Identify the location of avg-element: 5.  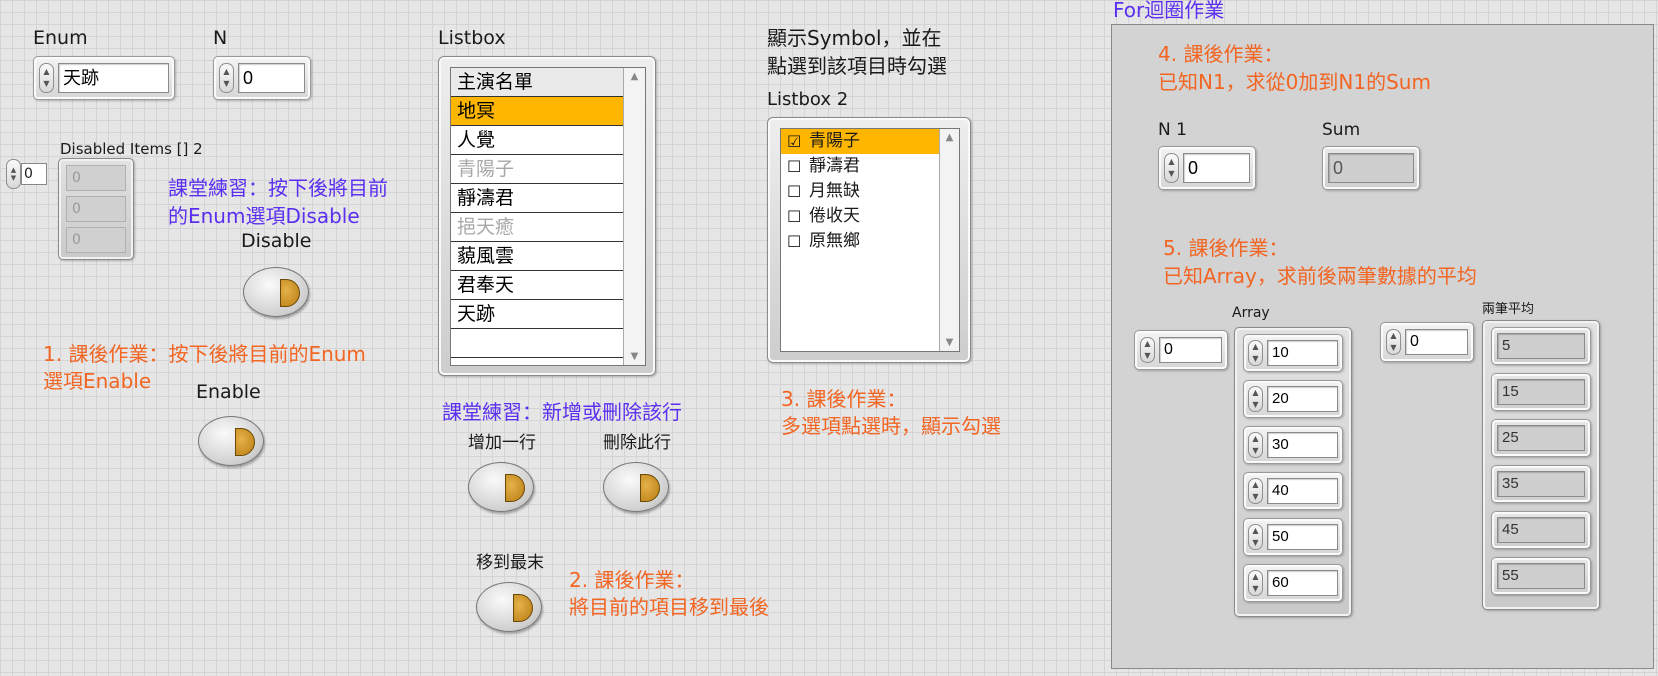
(1541, 346).